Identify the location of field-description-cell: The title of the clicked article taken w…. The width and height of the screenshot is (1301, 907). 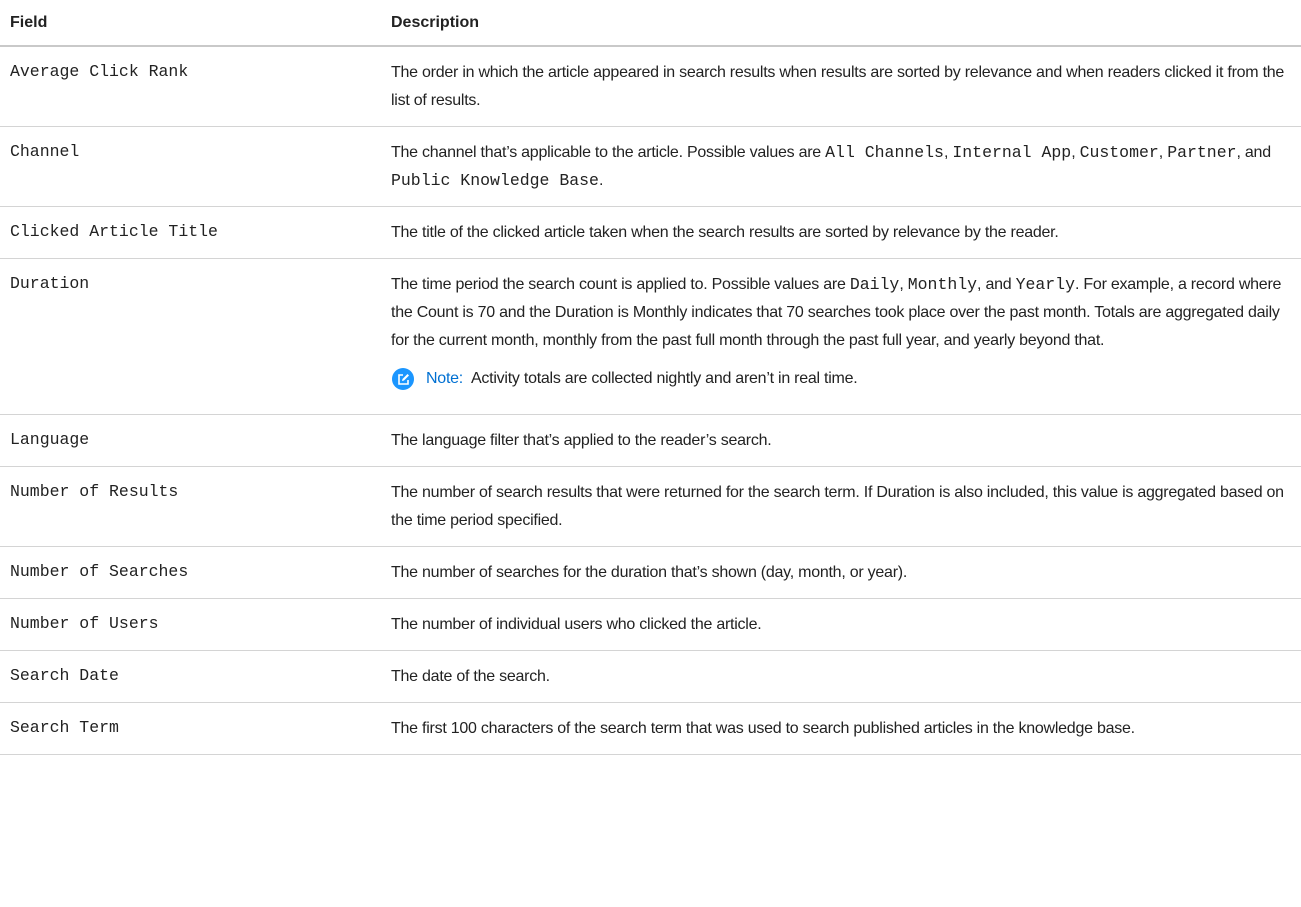
(842, 232).